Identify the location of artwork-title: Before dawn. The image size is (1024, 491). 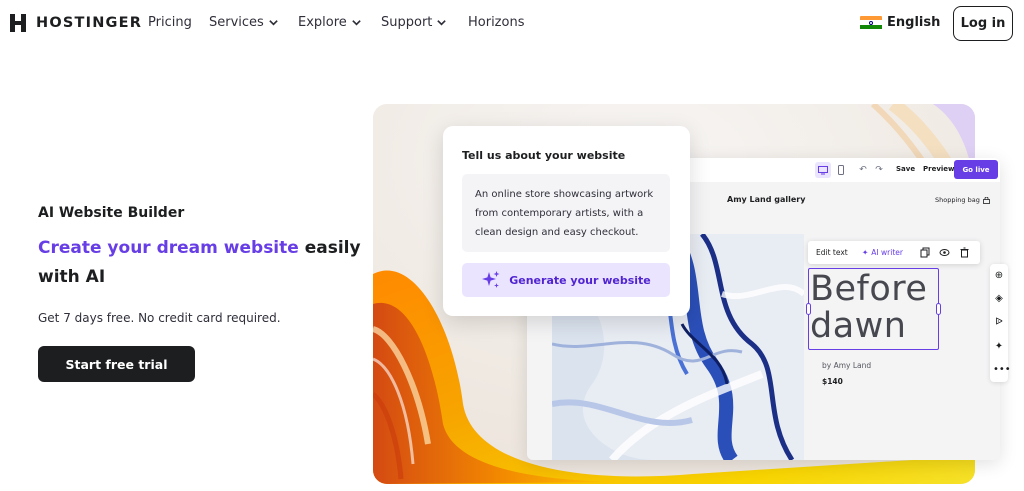
(872, 308).